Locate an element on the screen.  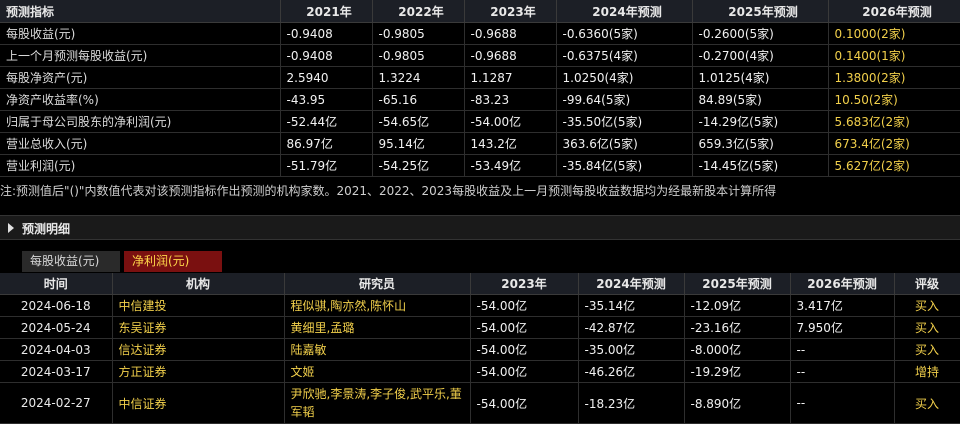
detail-2024: -35.00亿 is located at coordinates (631, 349).